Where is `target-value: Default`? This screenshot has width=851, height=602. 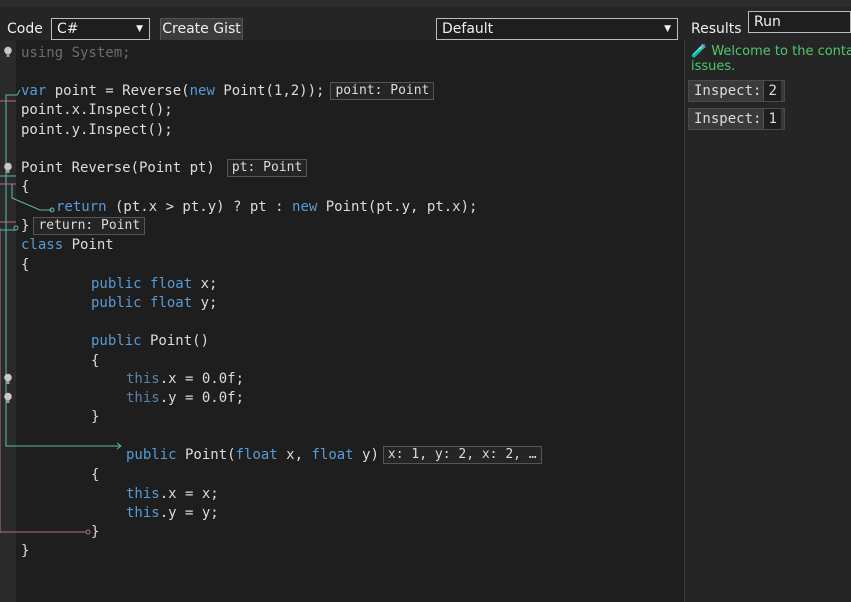
target-value: Default is located at coordinates (468, 29).